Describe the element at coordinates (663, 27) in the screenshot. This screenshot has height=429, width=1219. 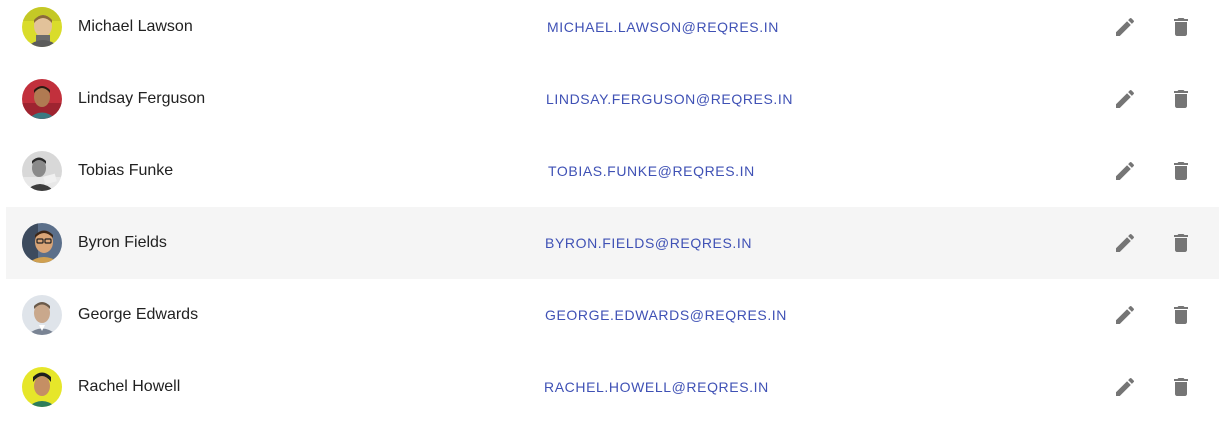
I see `user-email-link: MICHAEL.LAWSON@REQRES.IN` at that location.